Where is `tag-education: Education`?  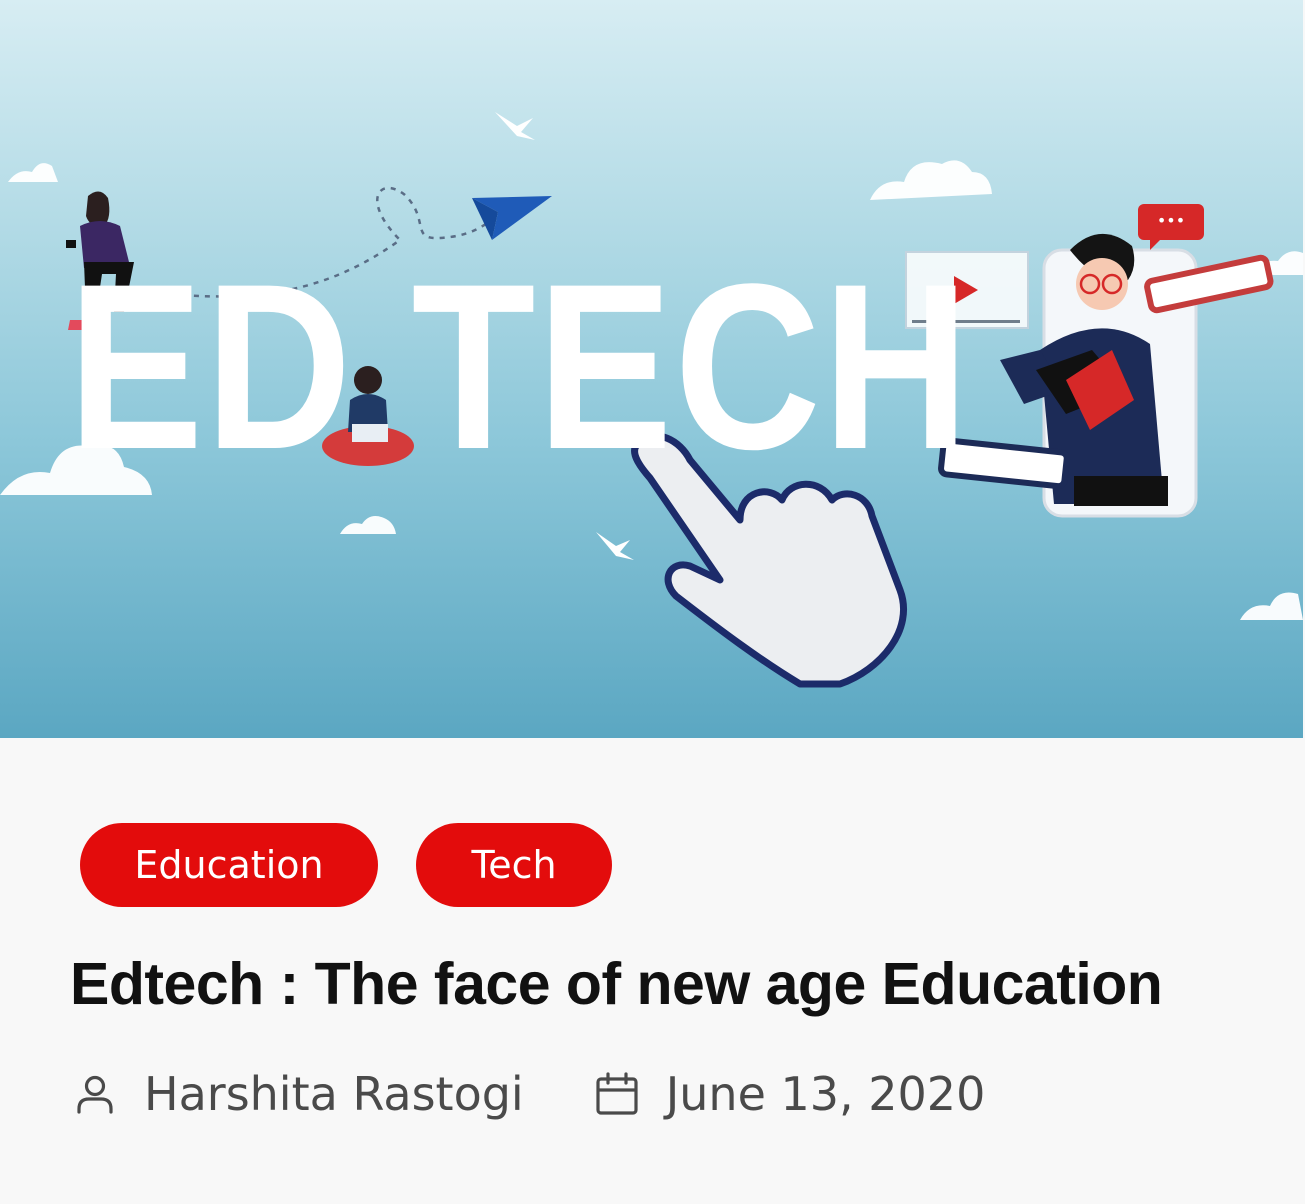 tag-education: Education is located at coordinates (229, 865).